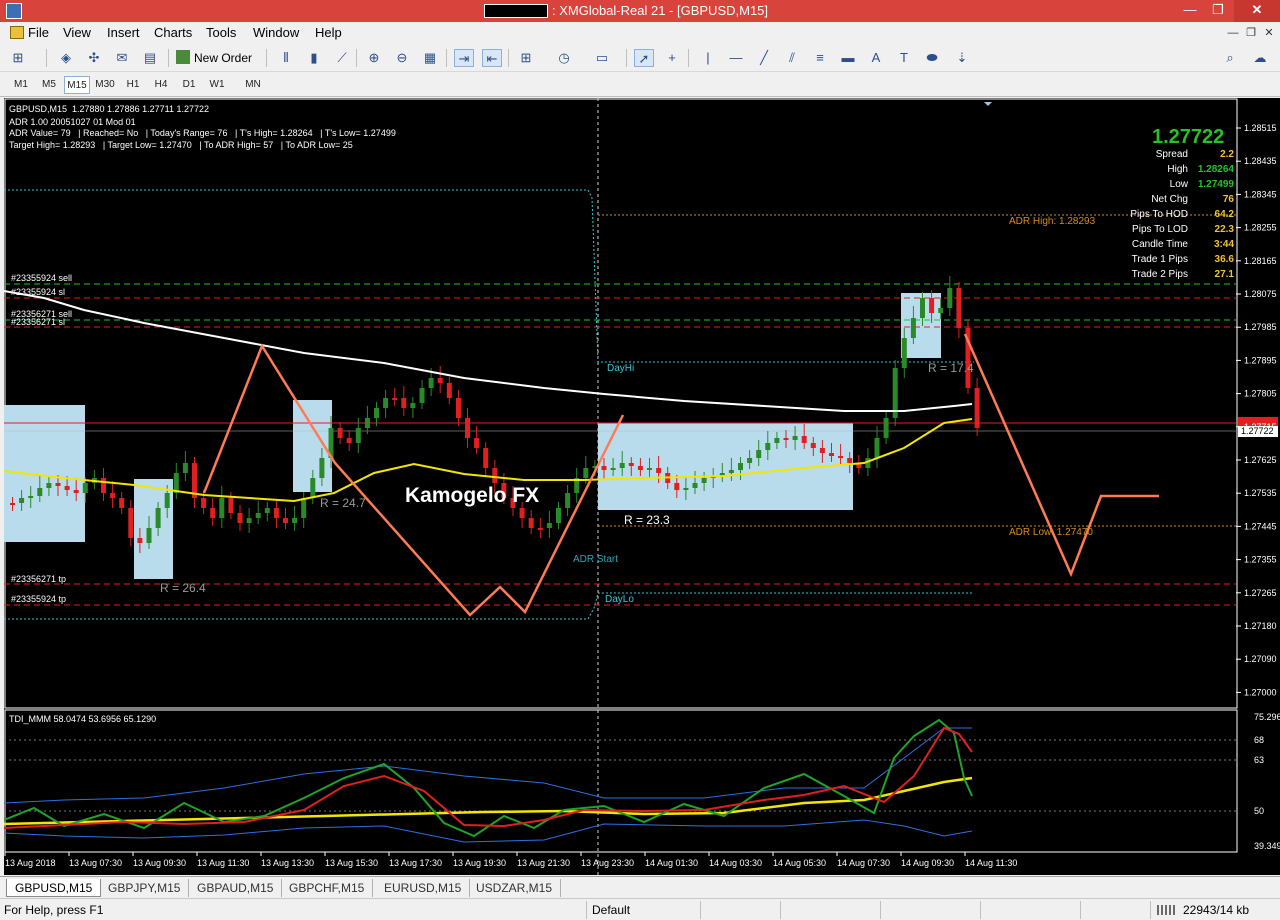 The height and width of the screenshot is (920, 1280). I want to click on zoom-out-icon: ⊖, so click(402, 58).